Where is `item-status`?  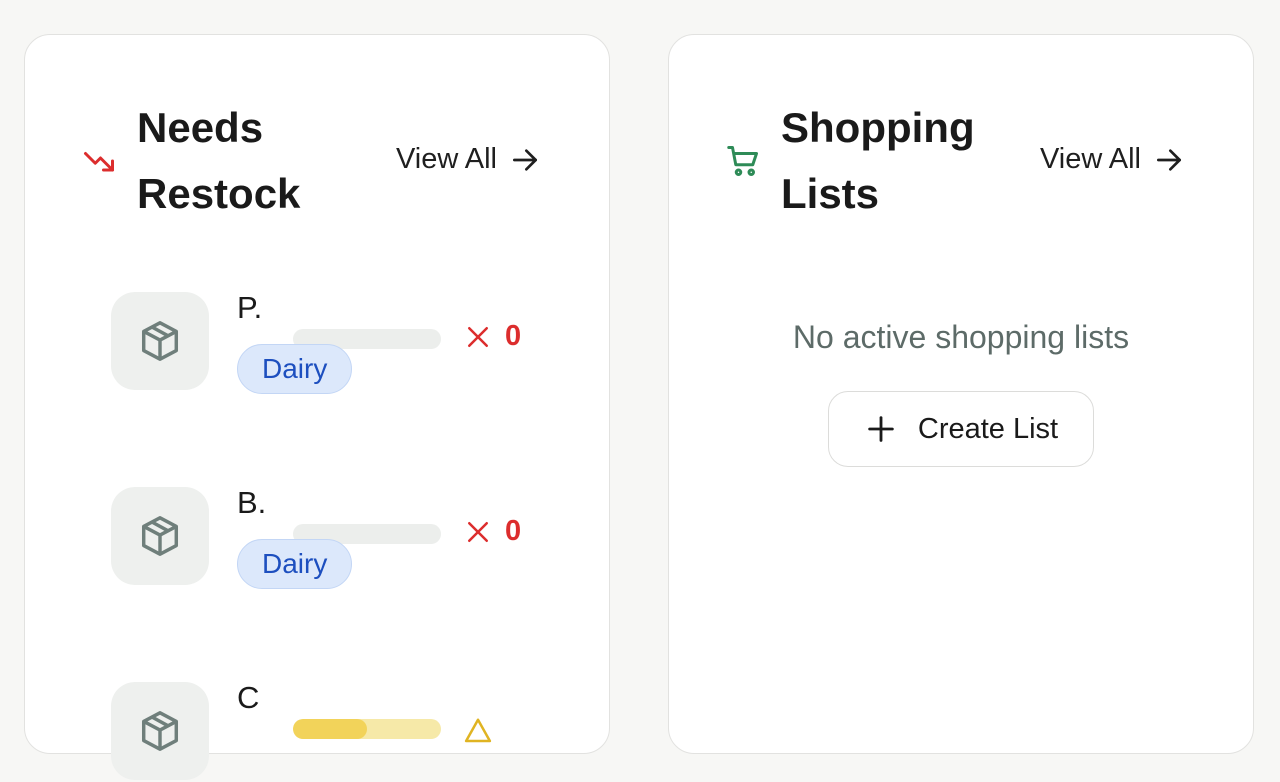
item-status is located at coordinates (478, 731).